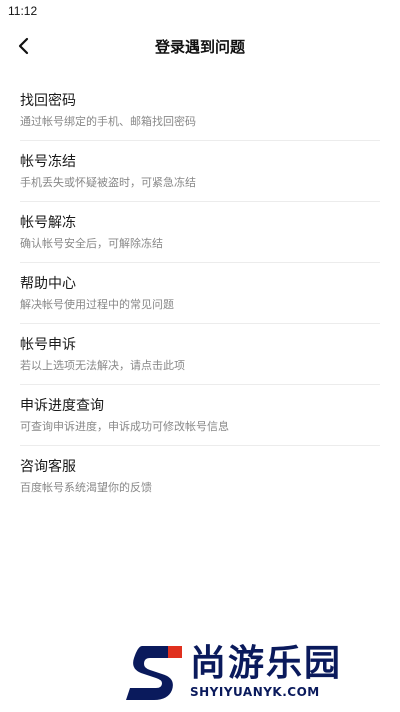 Image resolution: width=400 pixels, height=712 pixels. Describe the element at coordinates (108, 182) in the screenshot. I see `menu-item-desc: 手机丢失或怀疑被盗时，可紧急冻结` at that location.